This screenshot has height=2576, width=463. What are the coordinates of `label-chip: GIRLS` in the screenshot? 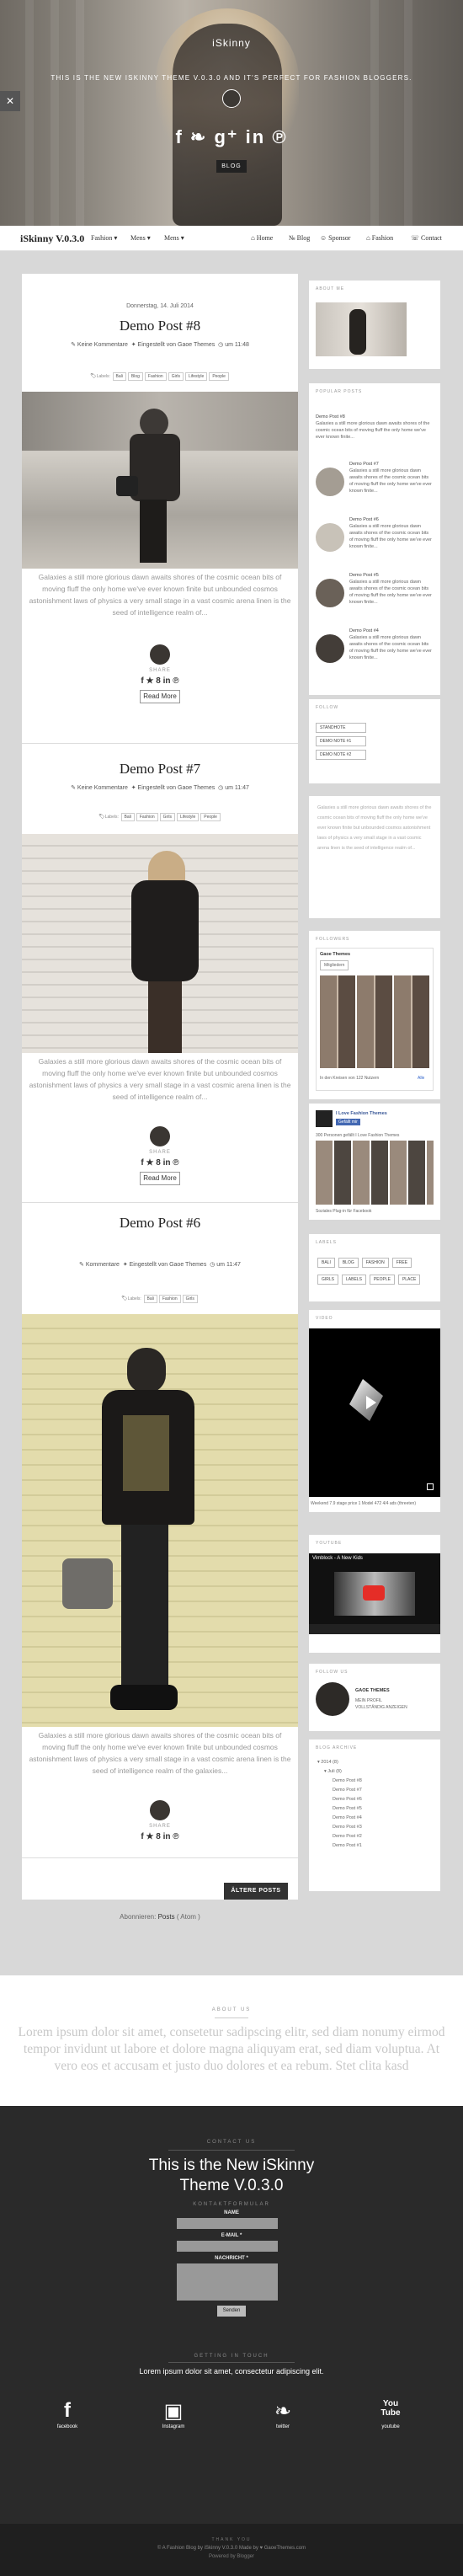 It's located at (328, 1280).